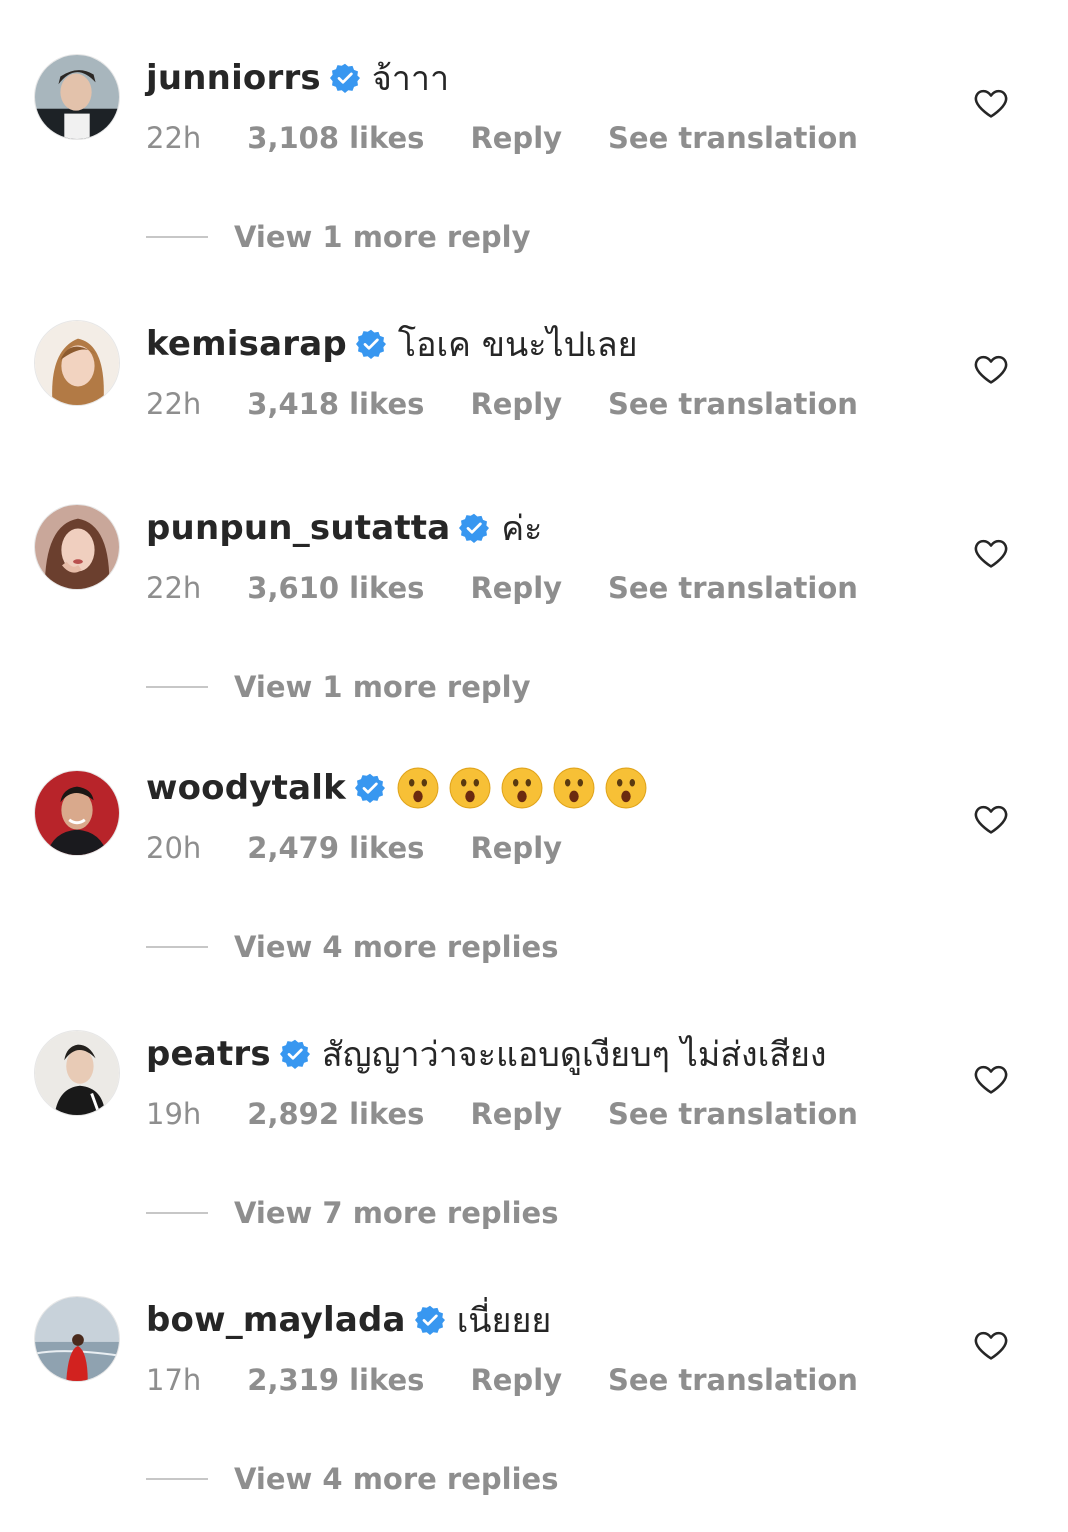 This screenshot has width=1068, height=1532. Describe the element at coordinates (534, 824) in the screenshot. I see `comment-woodytalk: woodytalk 20h 2,479 likes Reply` at that location.